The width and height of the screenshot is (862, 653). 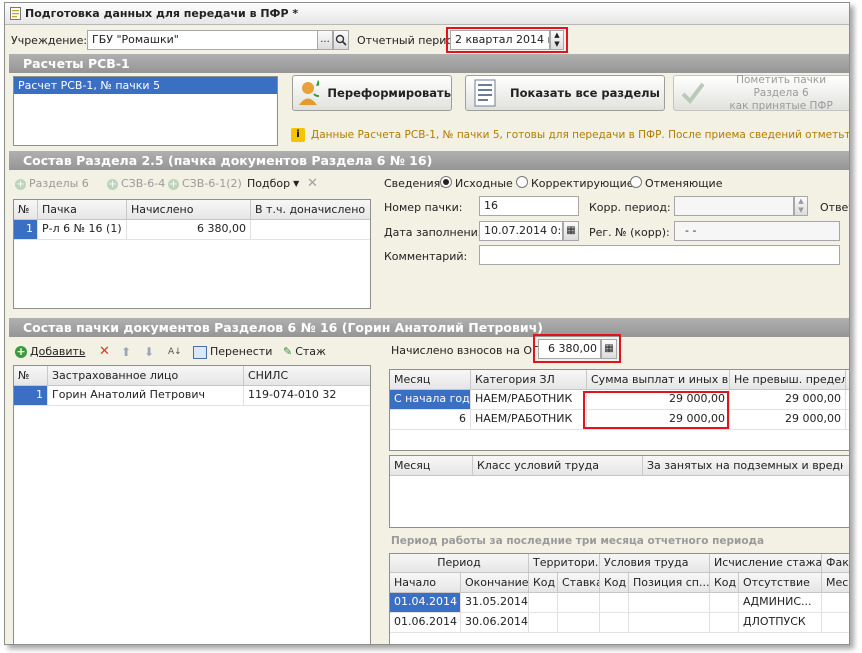 What do you see at coordinates (200, 352) in the screenshot?
I see `move-icon` at bounding box center [200, 352].